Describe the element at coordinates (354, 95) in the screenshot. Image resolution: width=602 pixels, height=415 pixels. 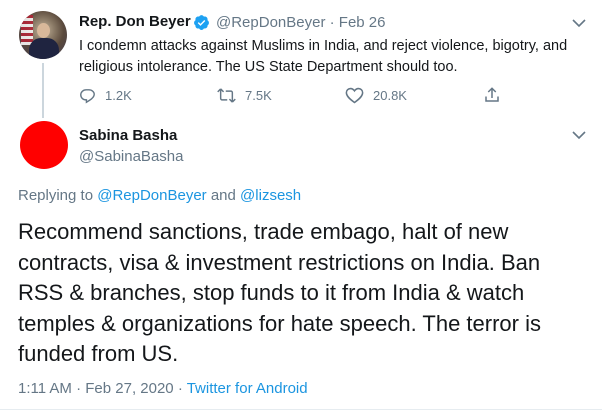
I see `heart-icon` at that location.